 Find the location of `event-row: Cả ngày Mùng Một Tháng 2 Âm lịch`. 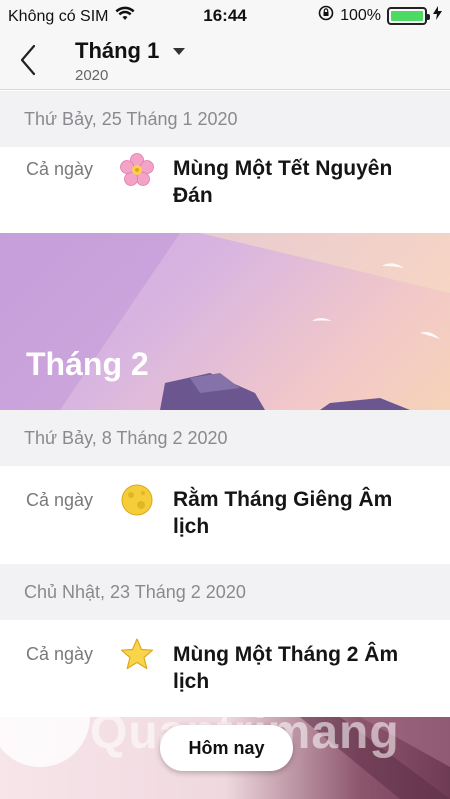

event-row: Cả ngày Mùng Một Tháng 2 Âm lịch is located at coordinates (225, 668).